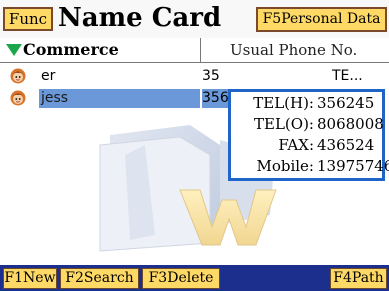 Image resolution: width=389 pixels, height=291 pixels. Describe the element at coordinates (71, 49) in the screenshot. I see `category-label: Commerce` at that location.